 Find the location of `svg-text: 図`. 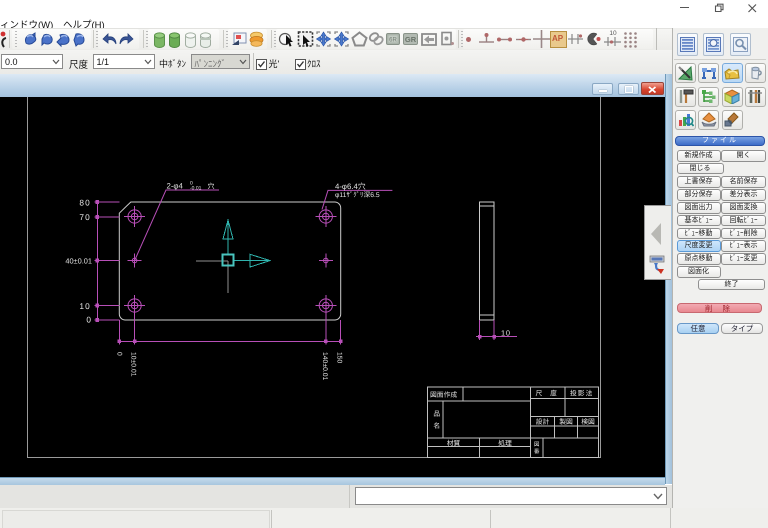

svg-text: 図 is located at coordinates (537, 444).